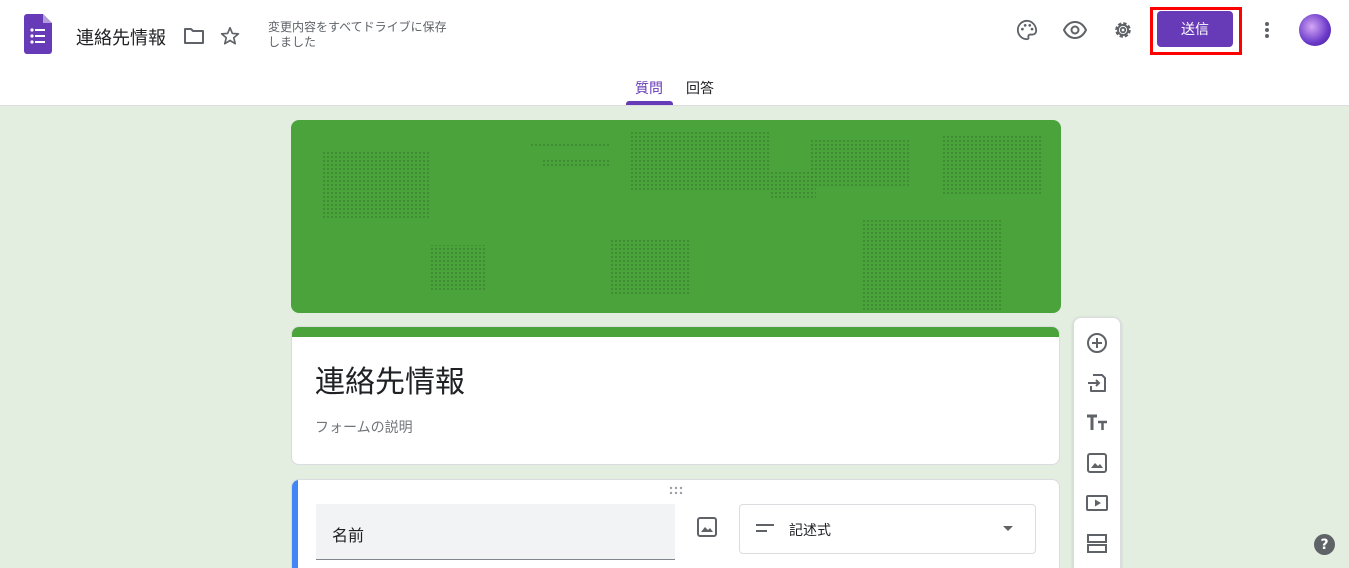  Describe the element at coordinates (765, 528) in the screenshot. I see `short-answer-icon` at that location.